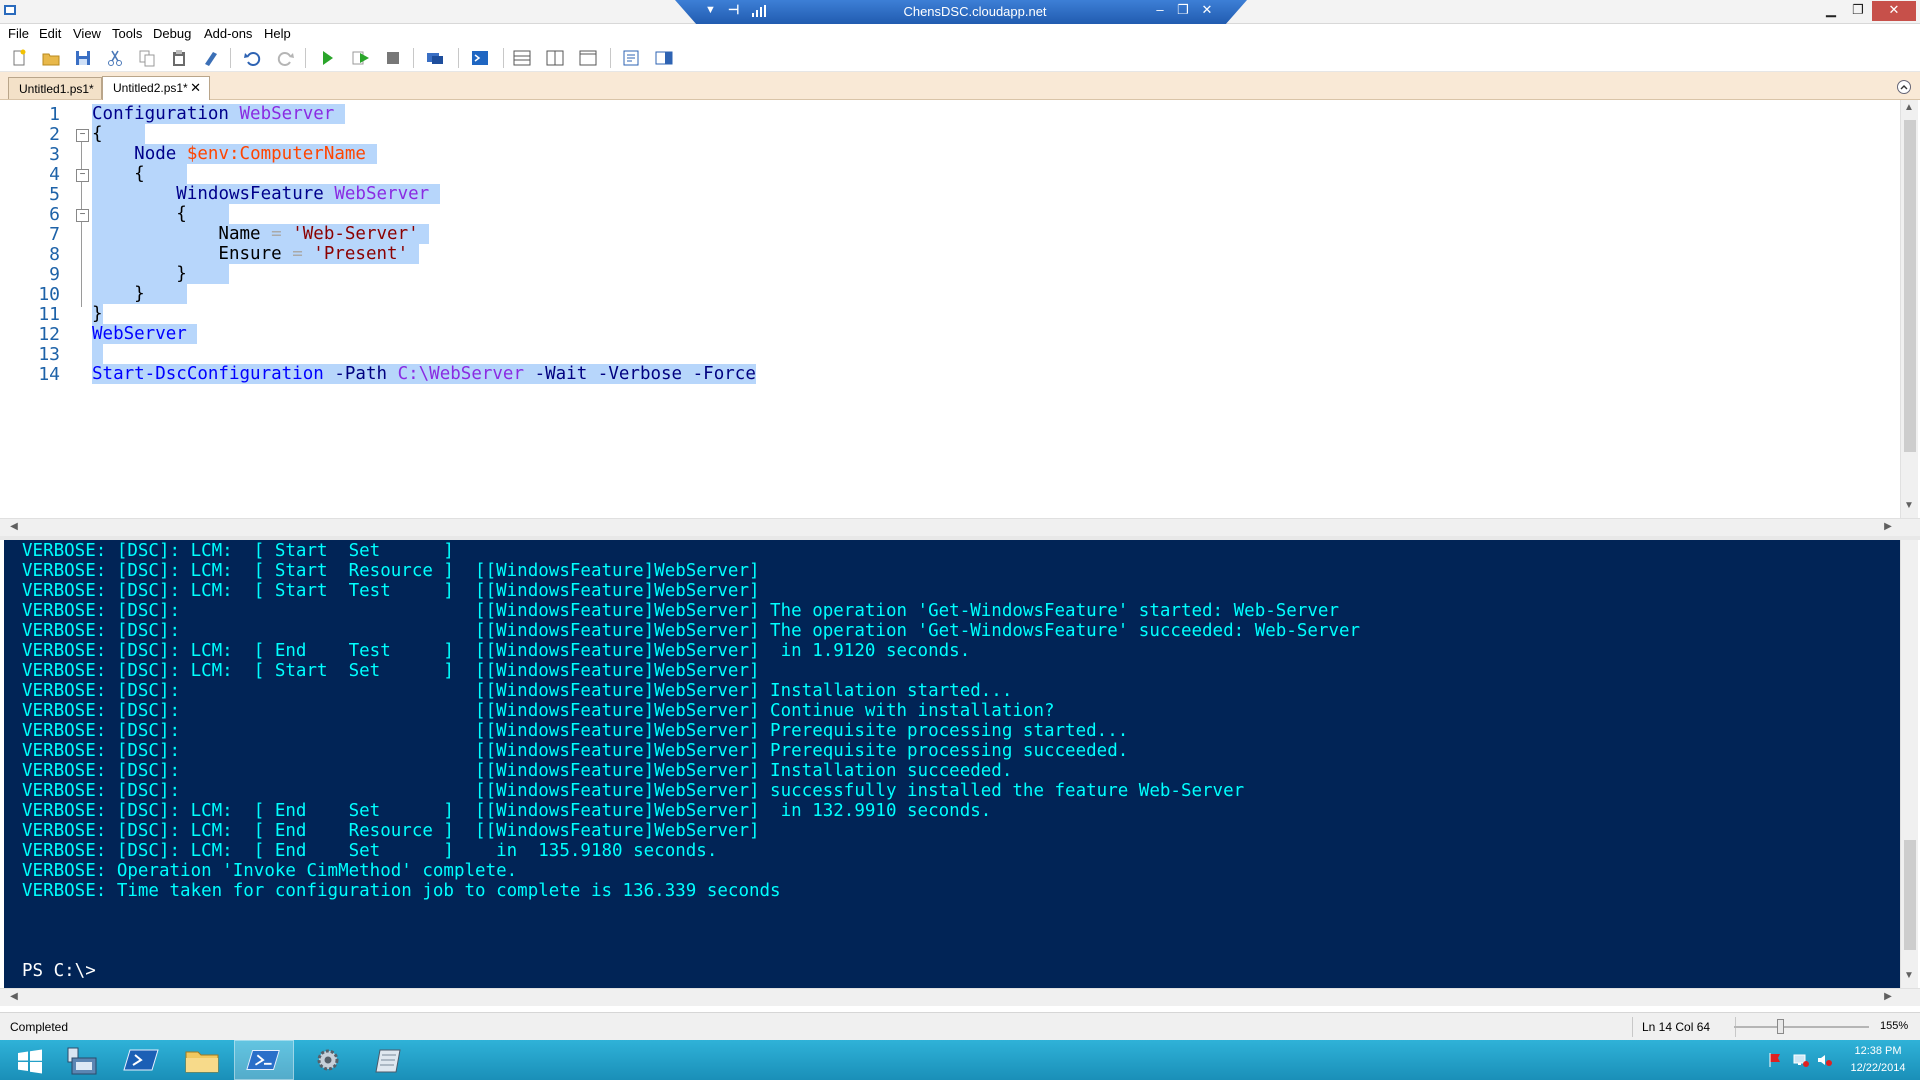 This screenshot has height=1080, width=1920. What do you see at coordinates (1909, 764) in the screenshot?
I see `console-vertical-scrollbar: ▼` at bounding box center [1909, 764].